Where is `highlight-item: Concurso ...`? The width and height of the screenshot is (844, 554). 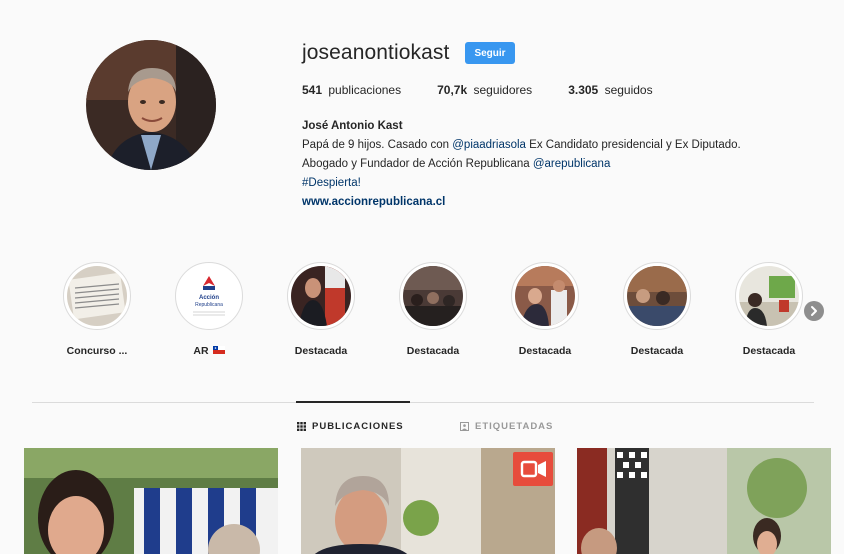
highlight-item: Concurso ... is located at coordinates (97, 309).